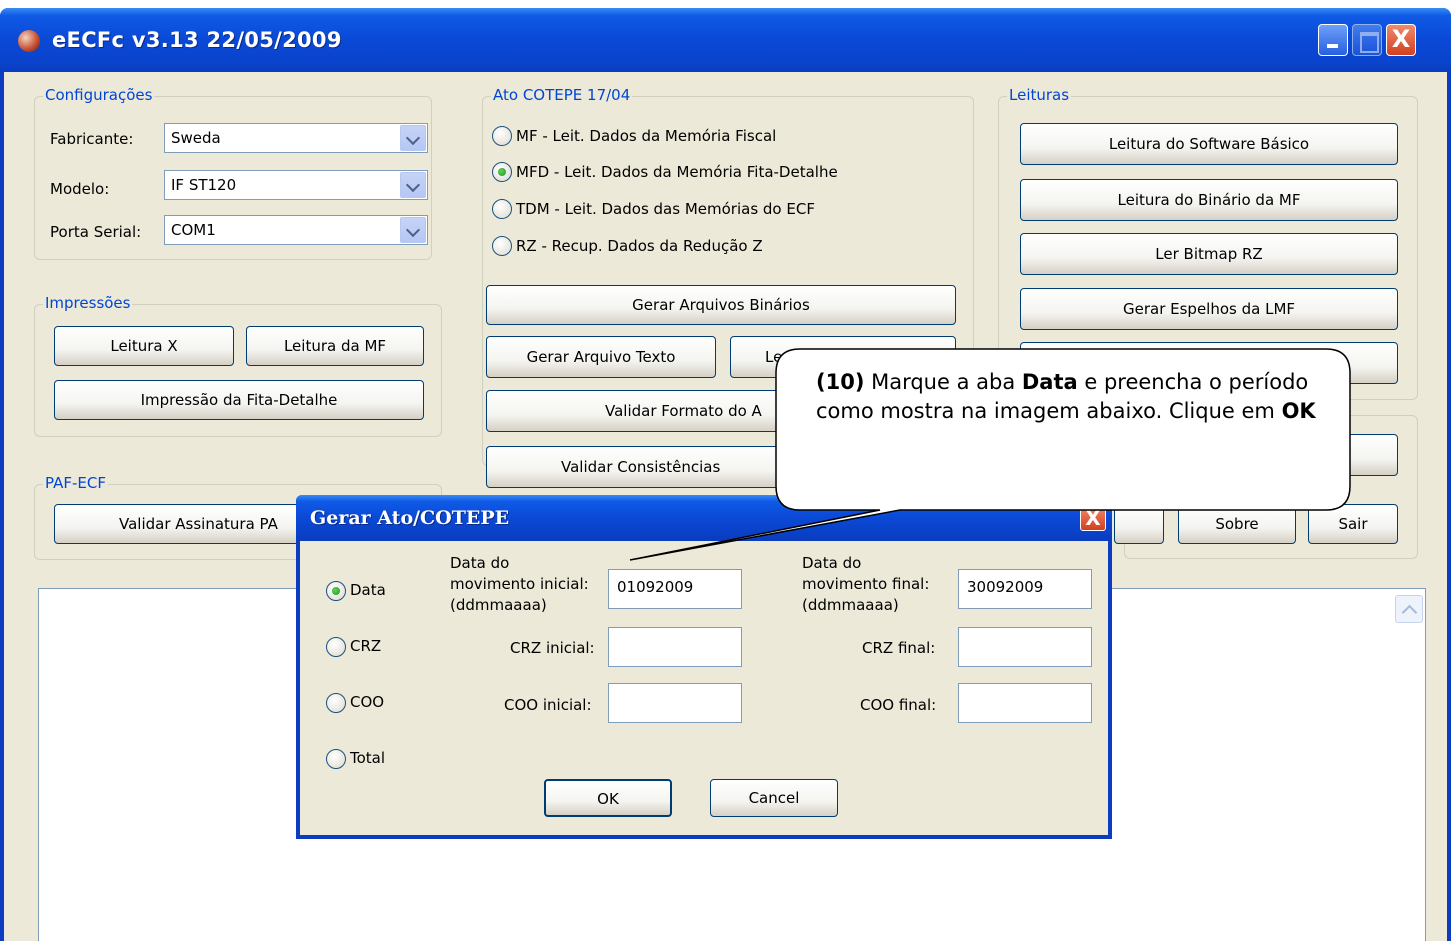 The image size is (1451, 941). I want to click on radio-total-label: Total, so click(368, 758).